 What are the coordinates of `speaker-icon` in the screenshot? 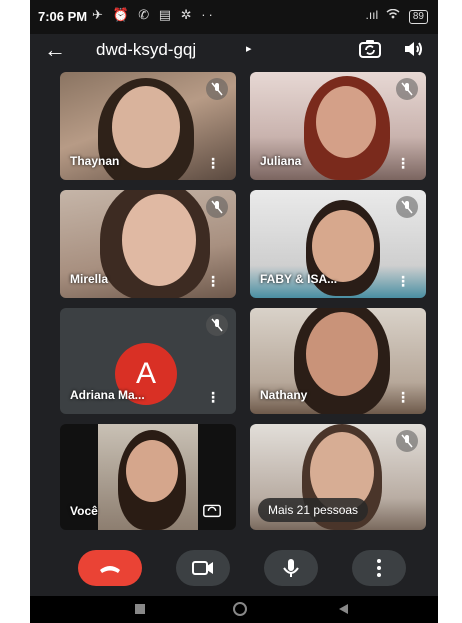 It's located at (414, 49).